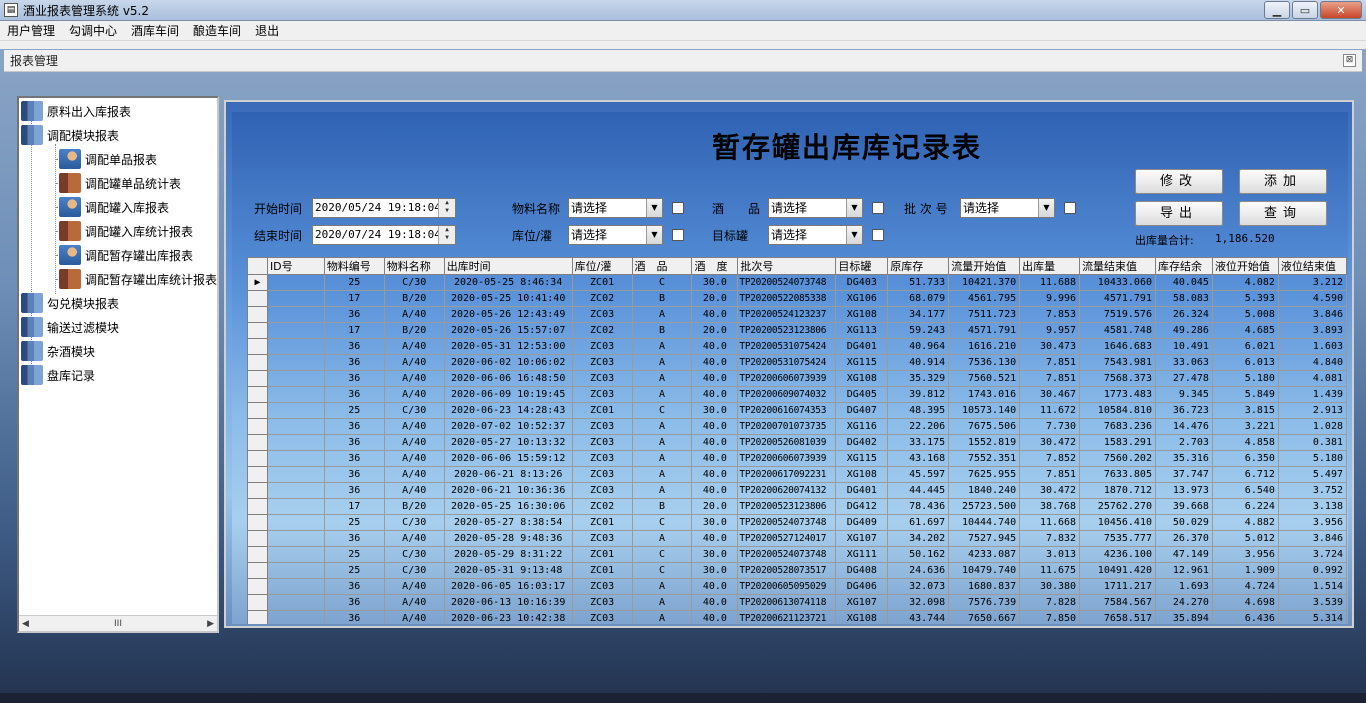  I want to click on table-cell: 1870.712, so click(1117, 490).